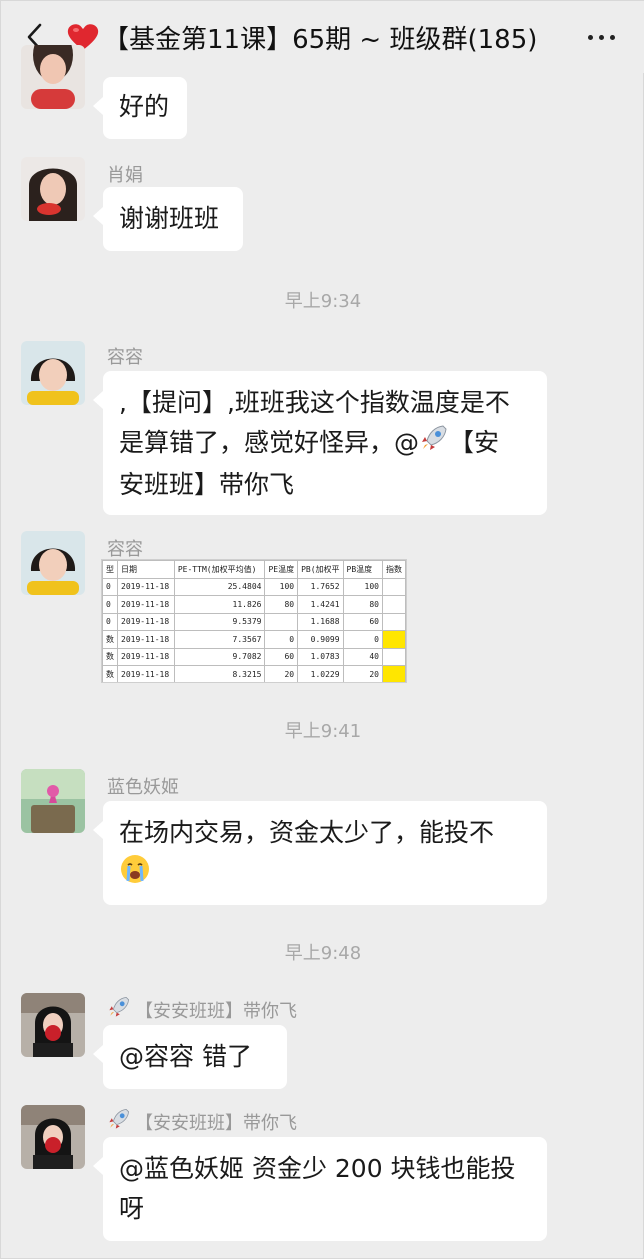  What do you see at coordinates (135, 875) in the screenshot?
I see `crying-face-icon` at bounding box center [135, 875].